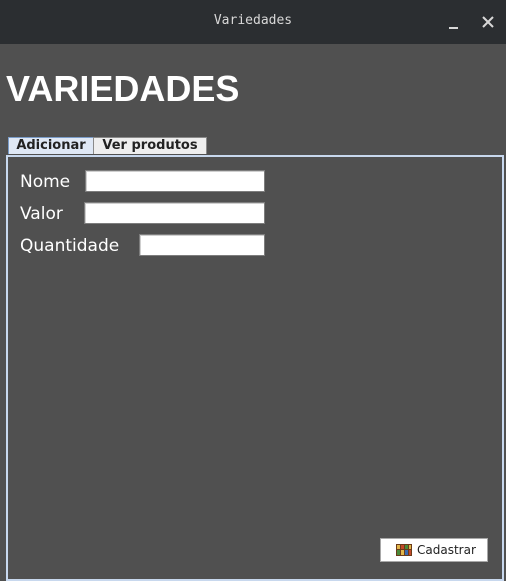 The width and height of the screenshot is (506, 581). What do you see at coordinates (174, 213) in the screenshot?
I see `valor-field` at bounding box center [174, 213].